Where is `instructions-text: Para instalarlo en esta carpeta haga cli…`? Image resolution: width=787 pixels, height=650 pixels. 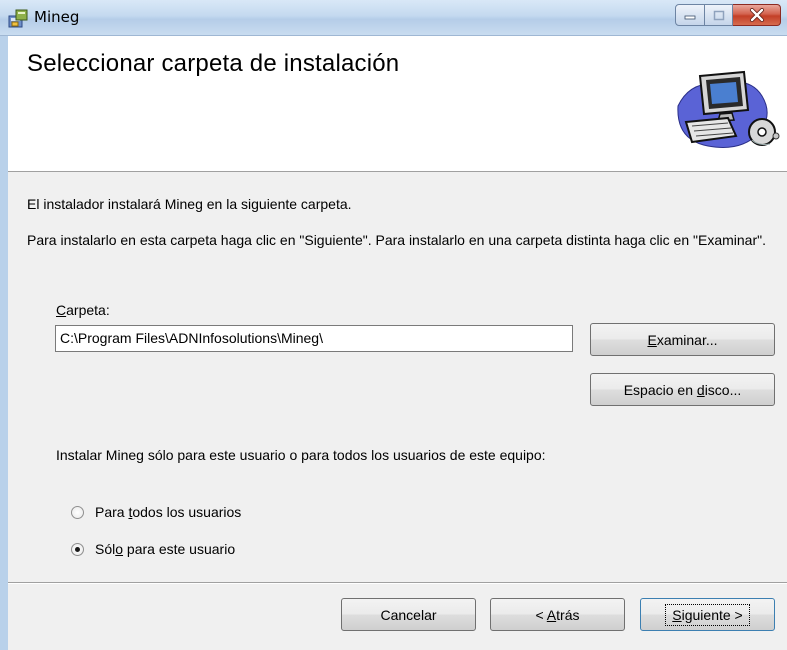 instructions-text: Para instalarlo en esta carpeta haga cli… is located at coordinates (396, 240).